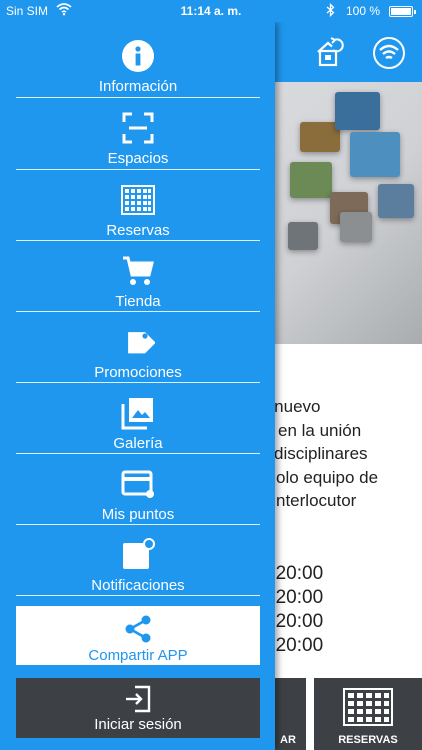 This screenshot has height=750, width=422. I want to click on menu-item-notificaciones: Notificaciones, so click(138, 558).